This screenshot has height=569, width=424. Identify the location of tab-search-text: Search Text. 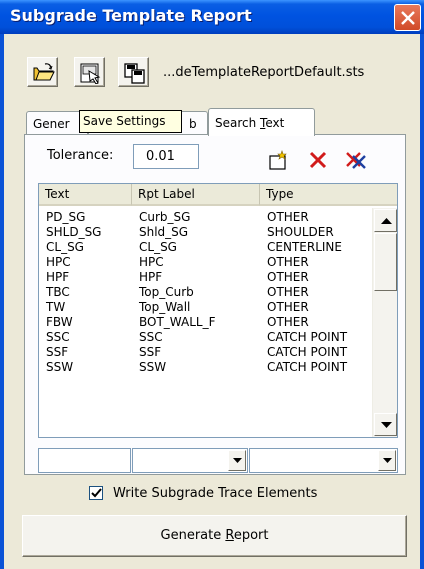
(261, 122).